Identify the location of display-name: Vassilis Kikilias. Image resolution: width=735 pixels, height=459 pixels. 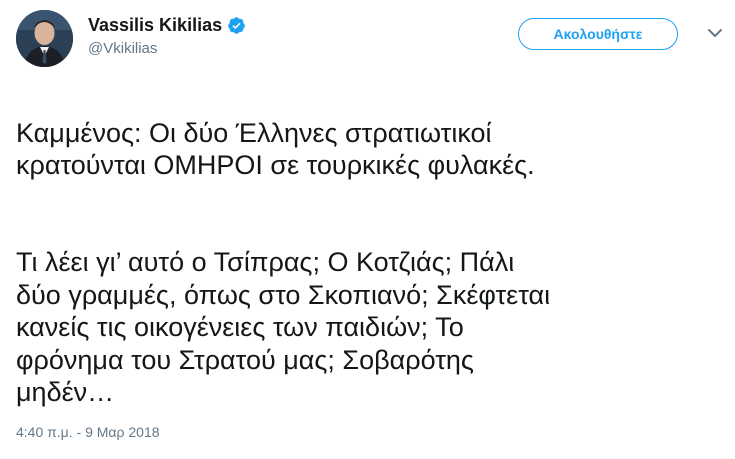
(155, 25).